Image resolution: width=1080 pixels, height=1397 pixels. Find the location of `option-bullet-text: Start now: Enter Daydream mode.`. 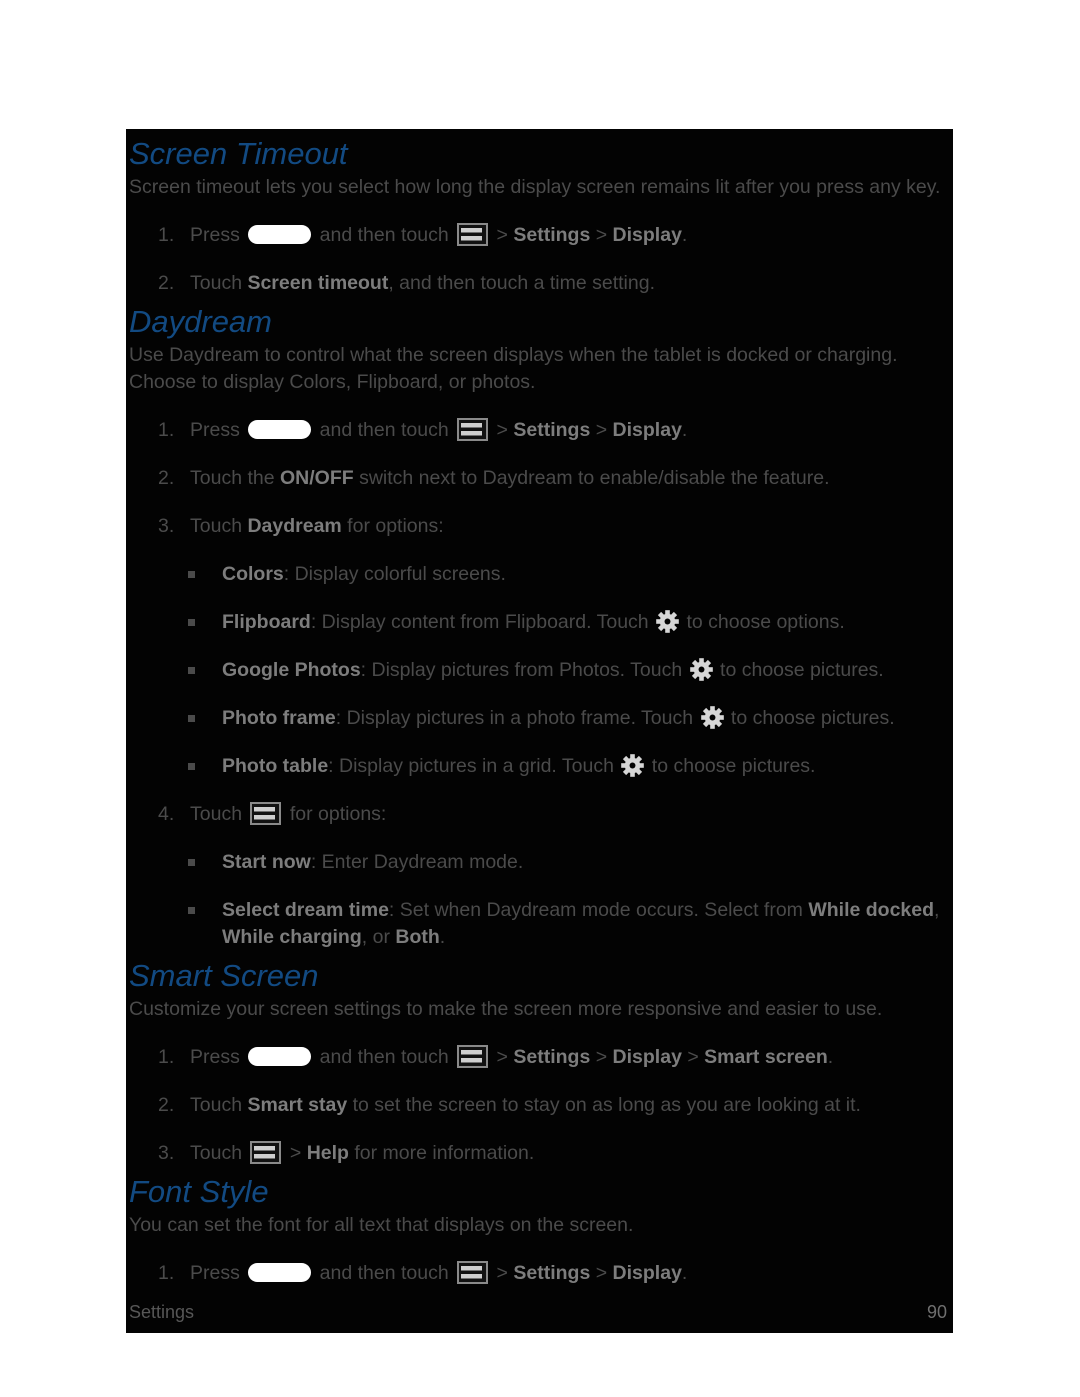

option-bullet-text: Start now: Enter Daydream mode. is located at coordinates (373, 862).